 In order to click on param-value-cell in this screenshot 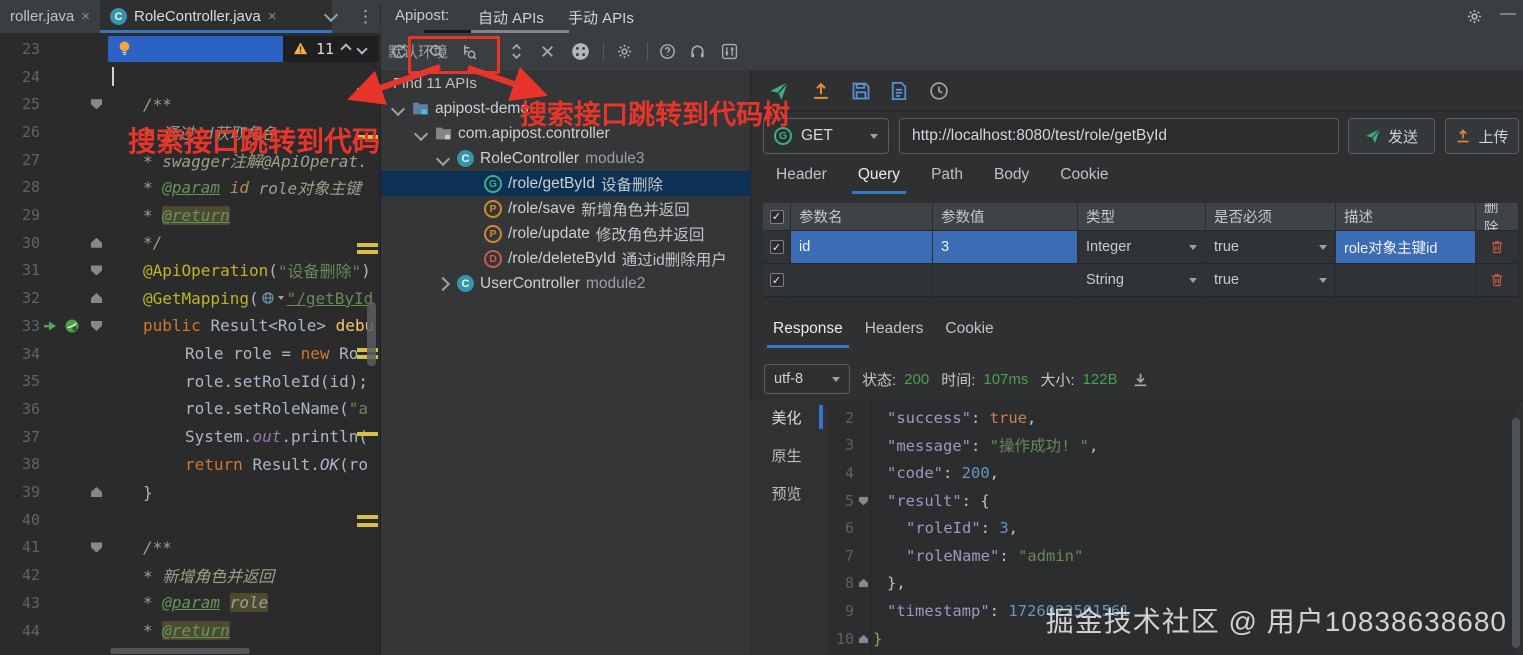, I will do `click(1005, 280)`.